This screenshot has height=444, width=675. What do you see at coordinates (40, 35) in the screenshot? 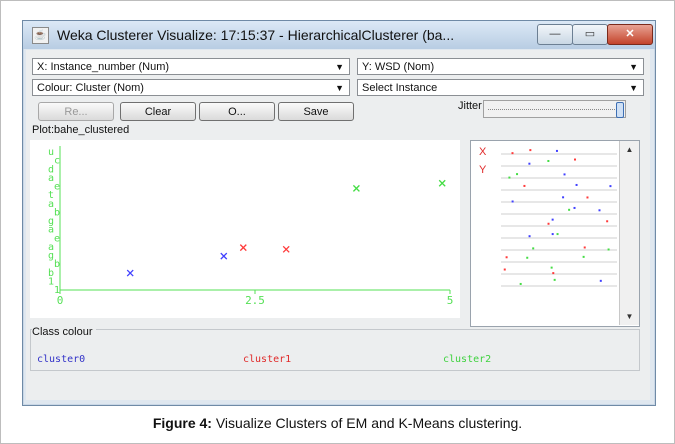
I see `app-icon: ☕` at bounding box center [40, 35].